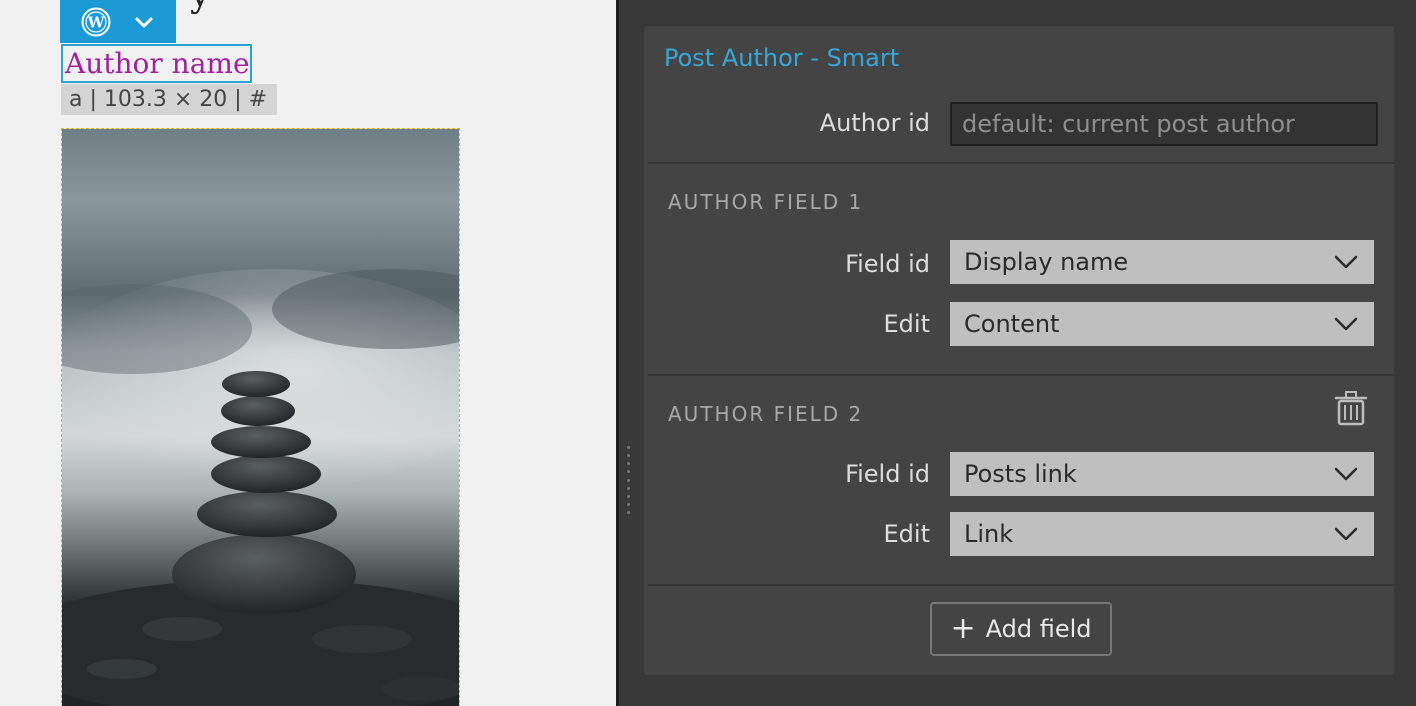 This screenshot has width=1416, height=706. I want to click on add-field-button: + Add field, so click(1021, 629).